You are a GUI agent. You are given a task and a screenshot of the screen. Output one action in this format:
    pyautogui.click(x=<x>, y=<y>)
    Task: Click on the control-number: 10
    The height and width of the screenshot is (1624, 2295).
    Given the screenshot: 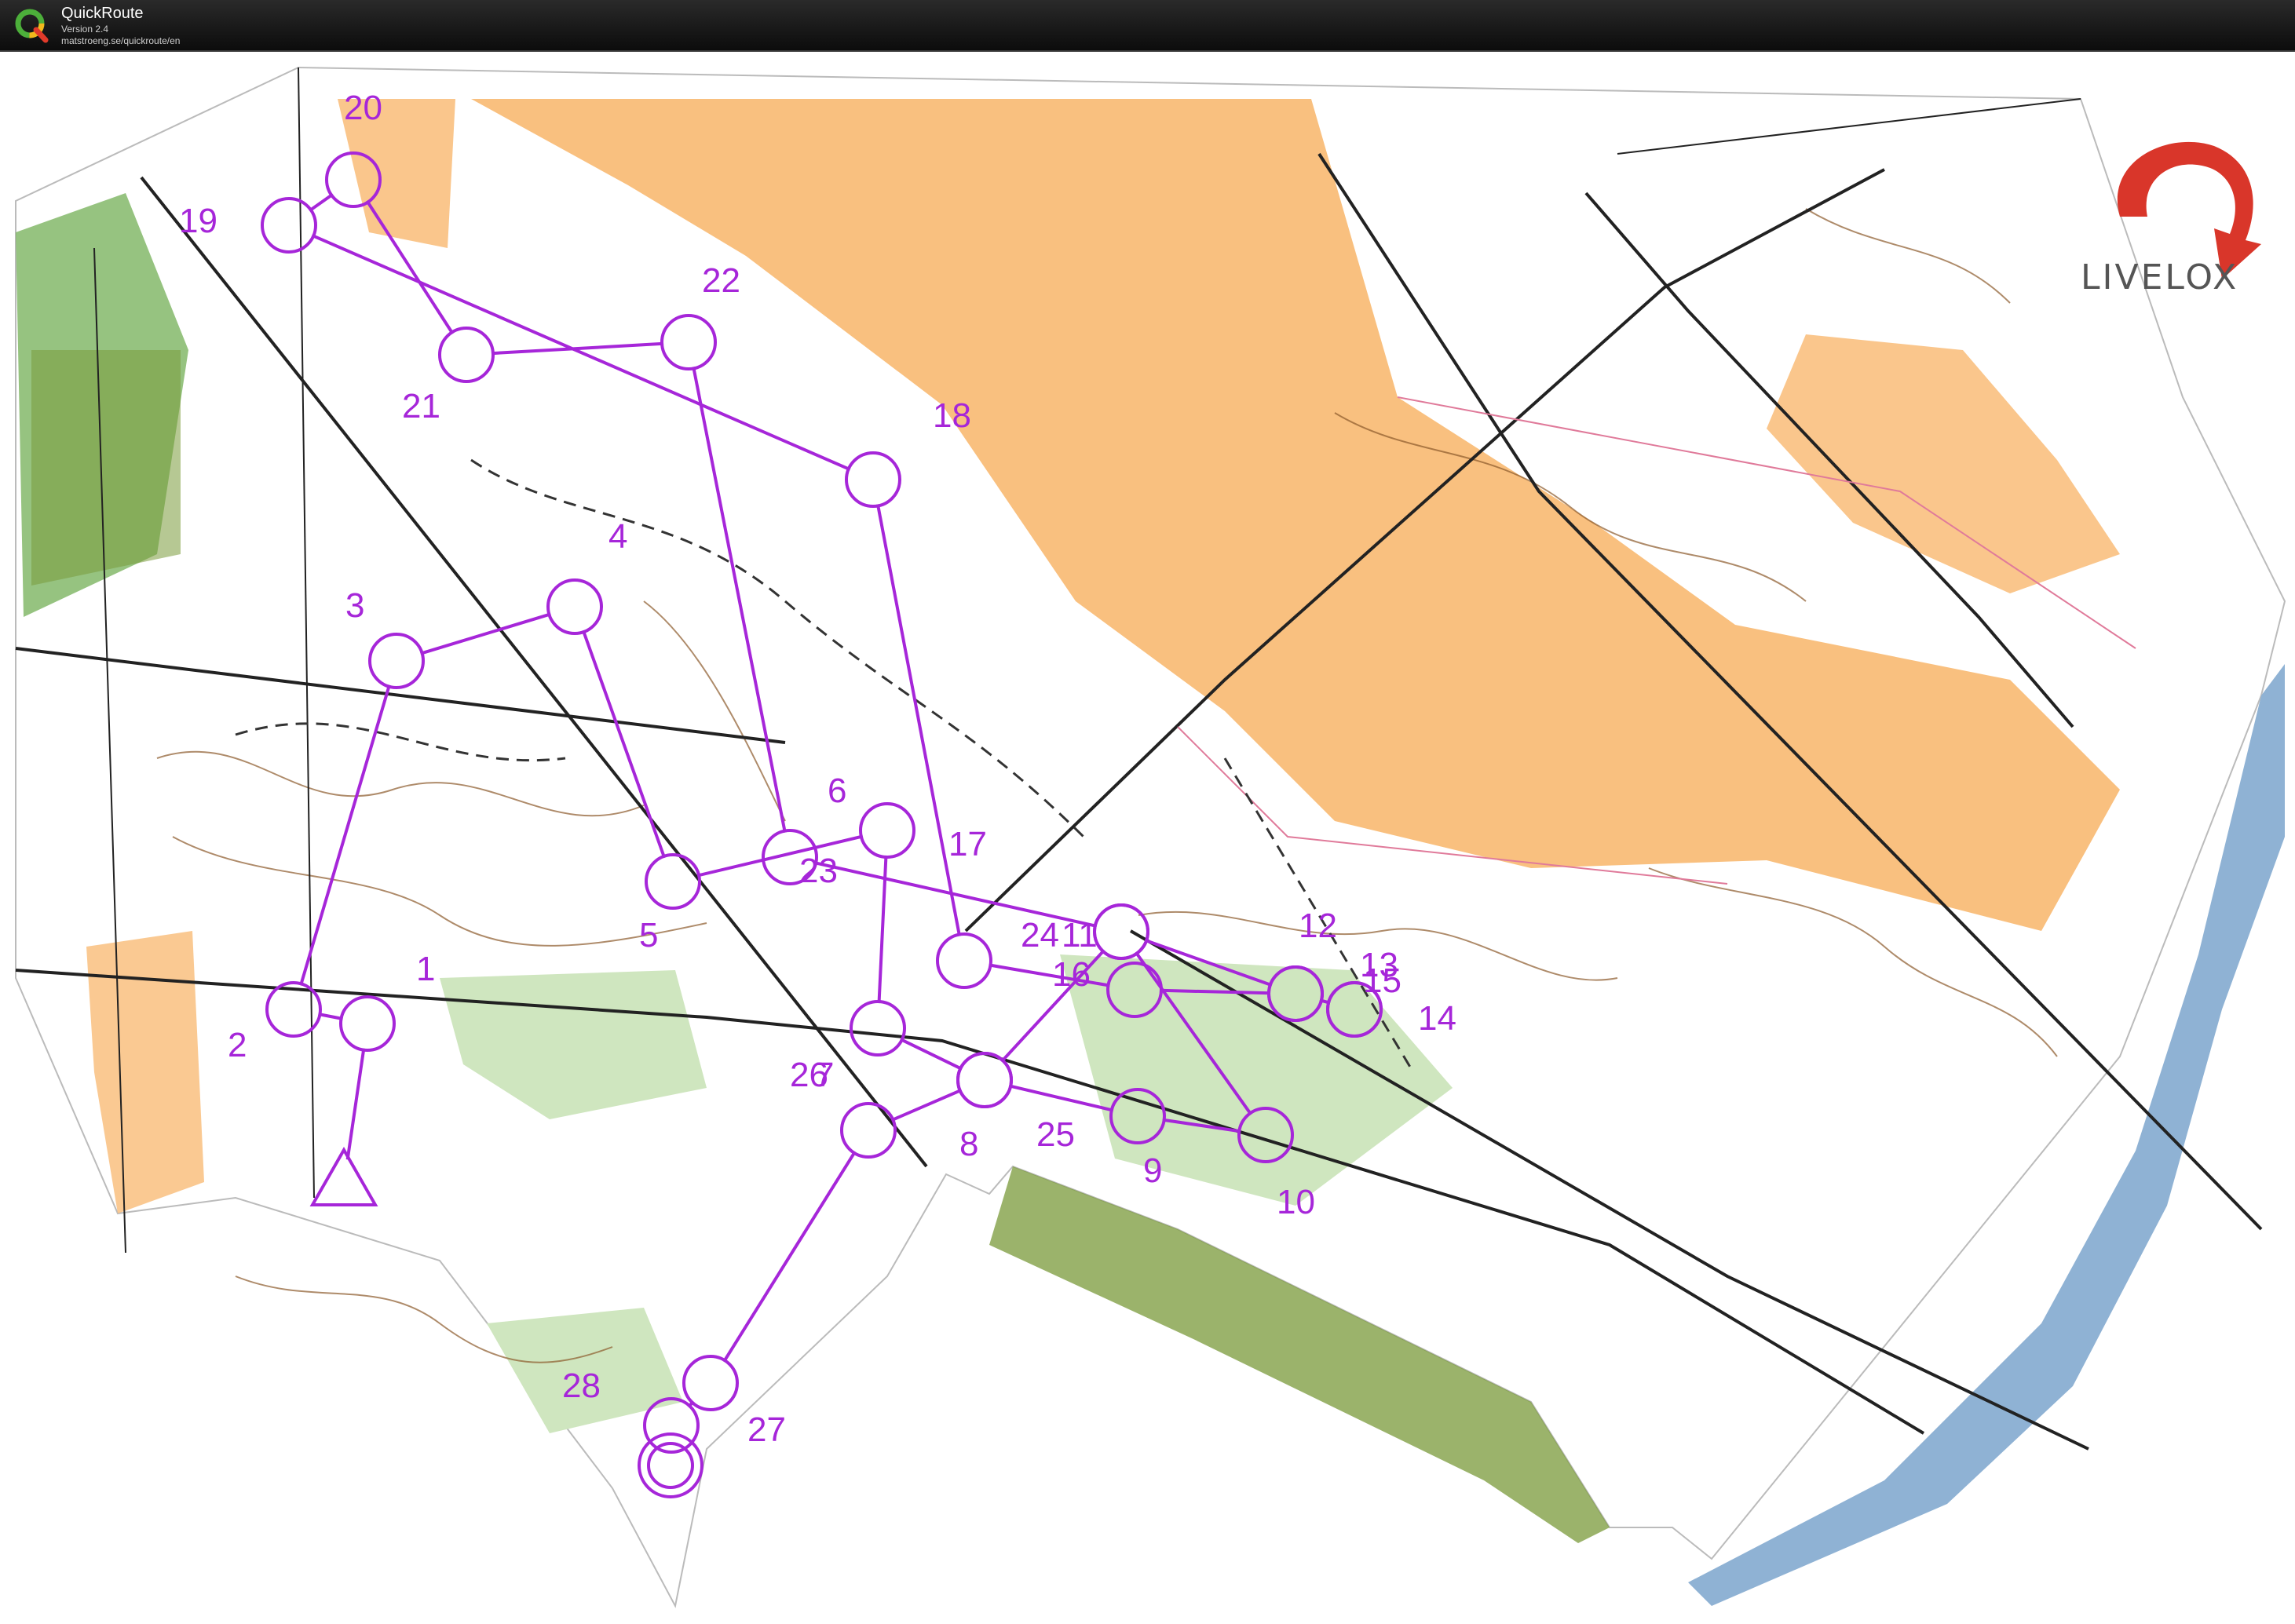 What is the action you would take?
    pyautogui.click(x=1296, y=1202)
    